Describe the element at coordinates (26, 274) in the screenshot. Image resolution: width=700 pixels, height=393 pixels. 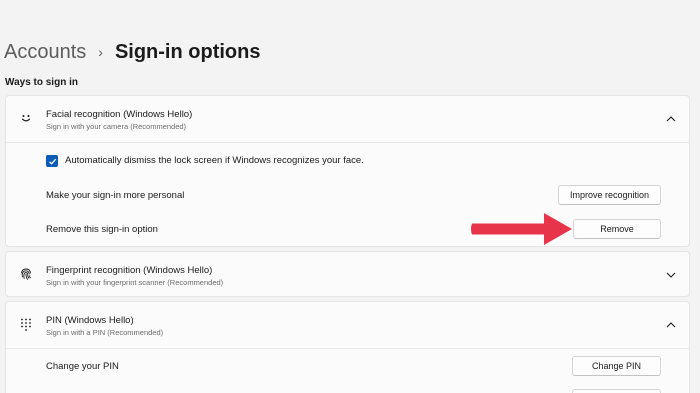
I see `fingerprint-icon` at that location.